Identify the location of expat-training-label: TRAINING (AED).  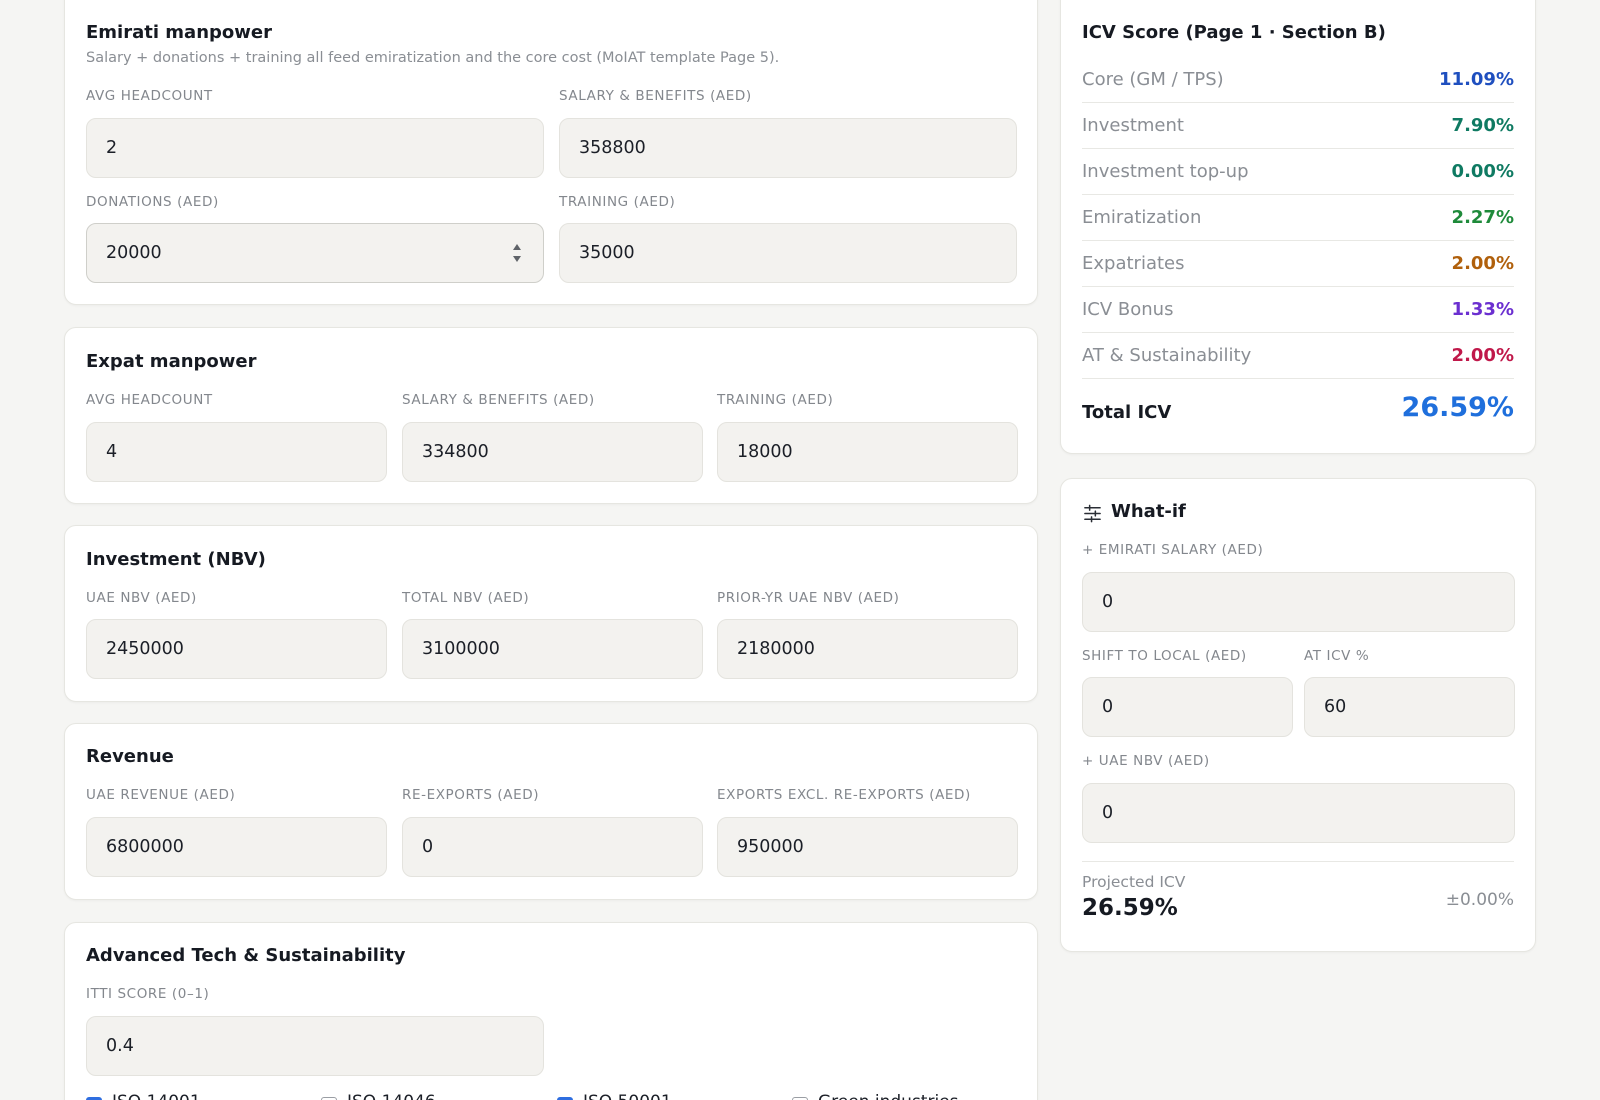
(775, 400).